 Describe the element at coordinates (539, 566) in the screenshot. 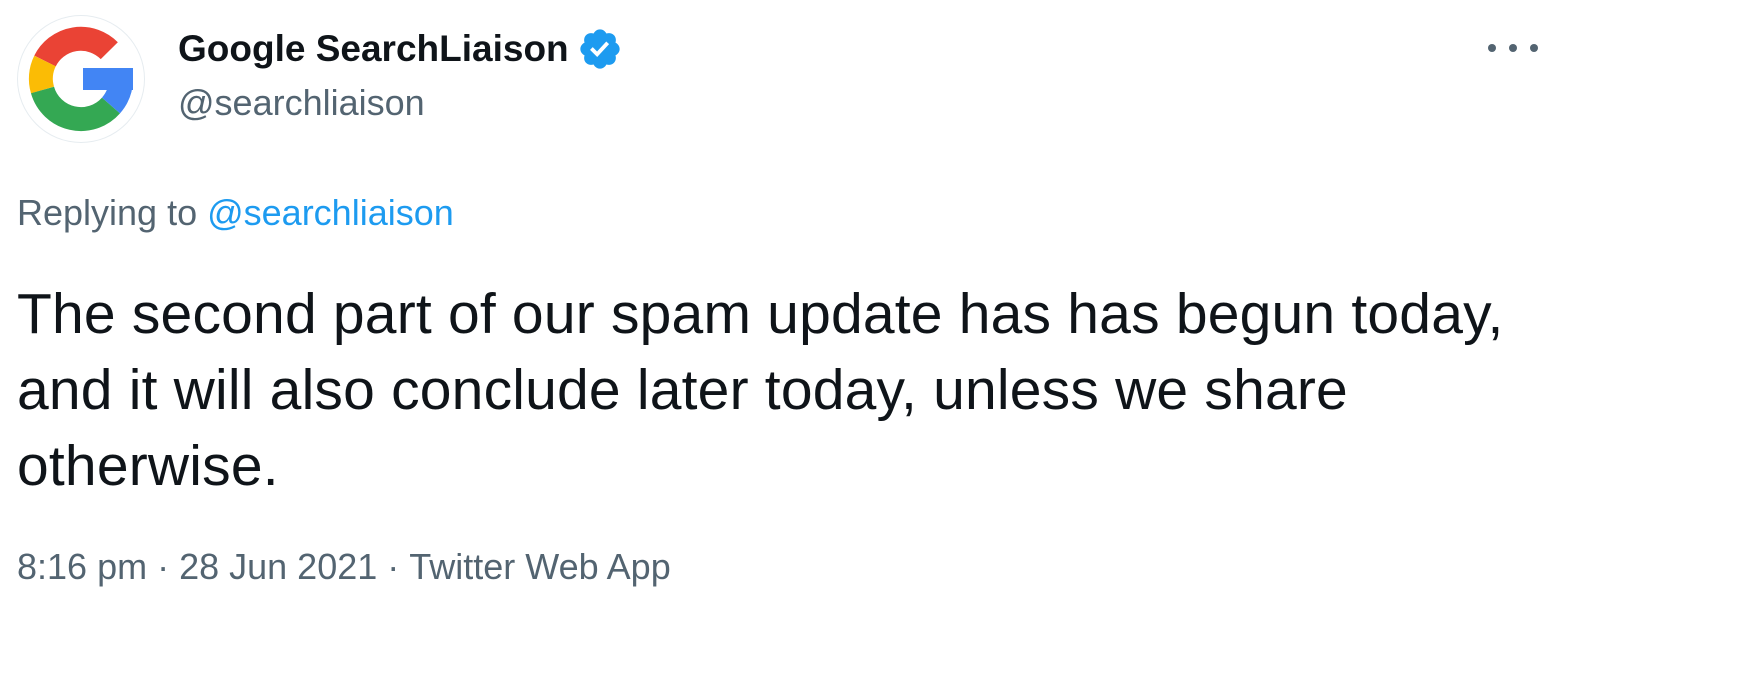

I see `tweet-source: Twitter Web App` at that location.